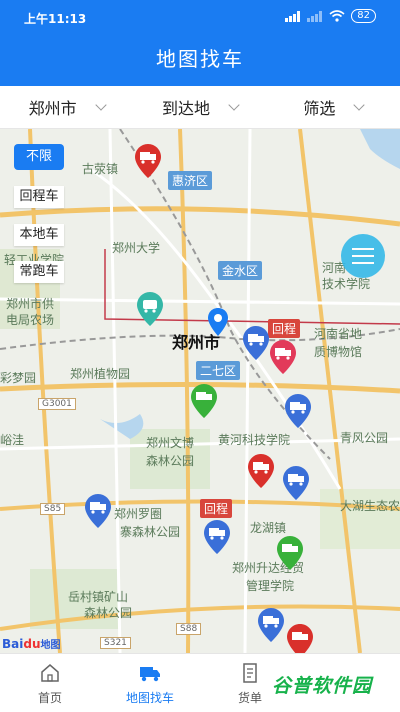 This screenshot has height=712, width=400. Describe the element at coordinates (268, 528) in the screenshot. I see `place-label: 龙湖镇` at that location.